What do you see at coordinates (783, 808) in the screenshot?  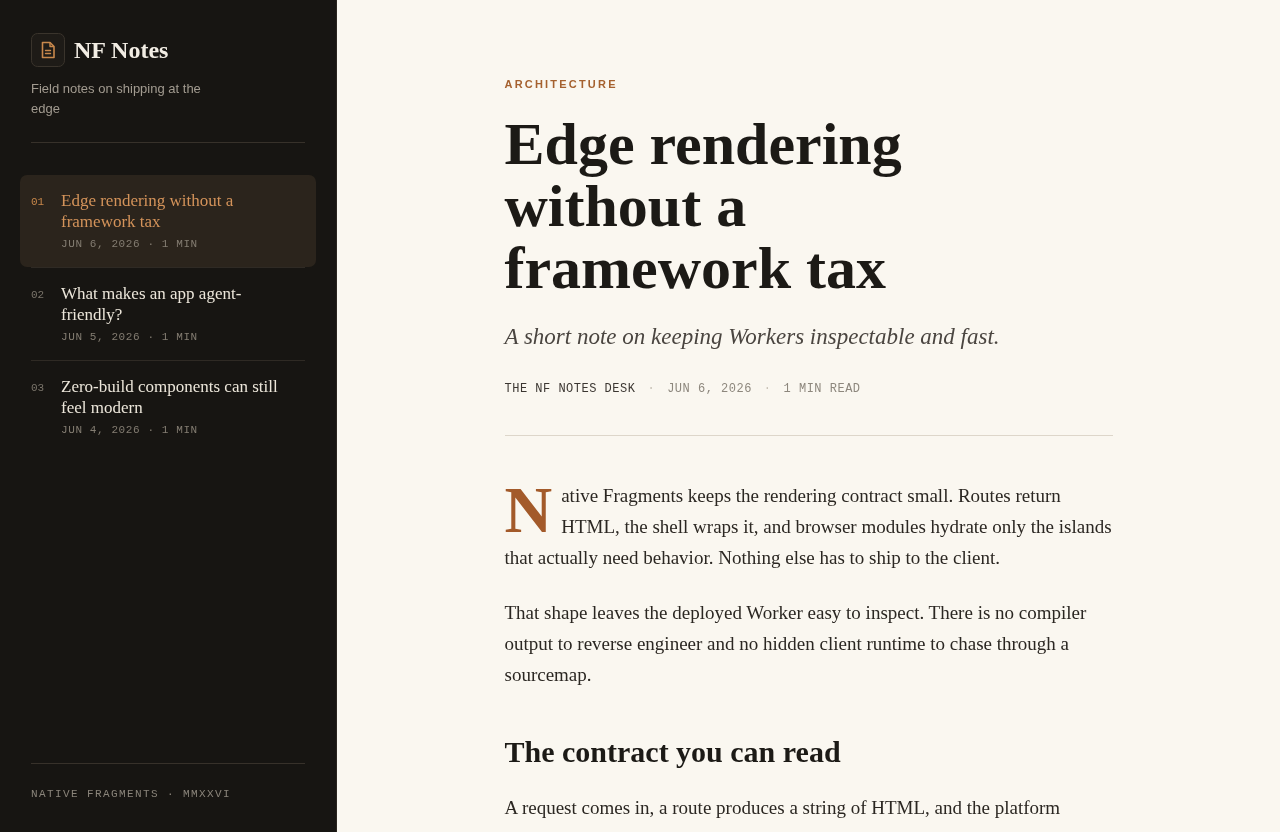 I see `body-paragraph: A request comes in, a route produces a string of HTML, and the platform` at bounding box center [783, 808].